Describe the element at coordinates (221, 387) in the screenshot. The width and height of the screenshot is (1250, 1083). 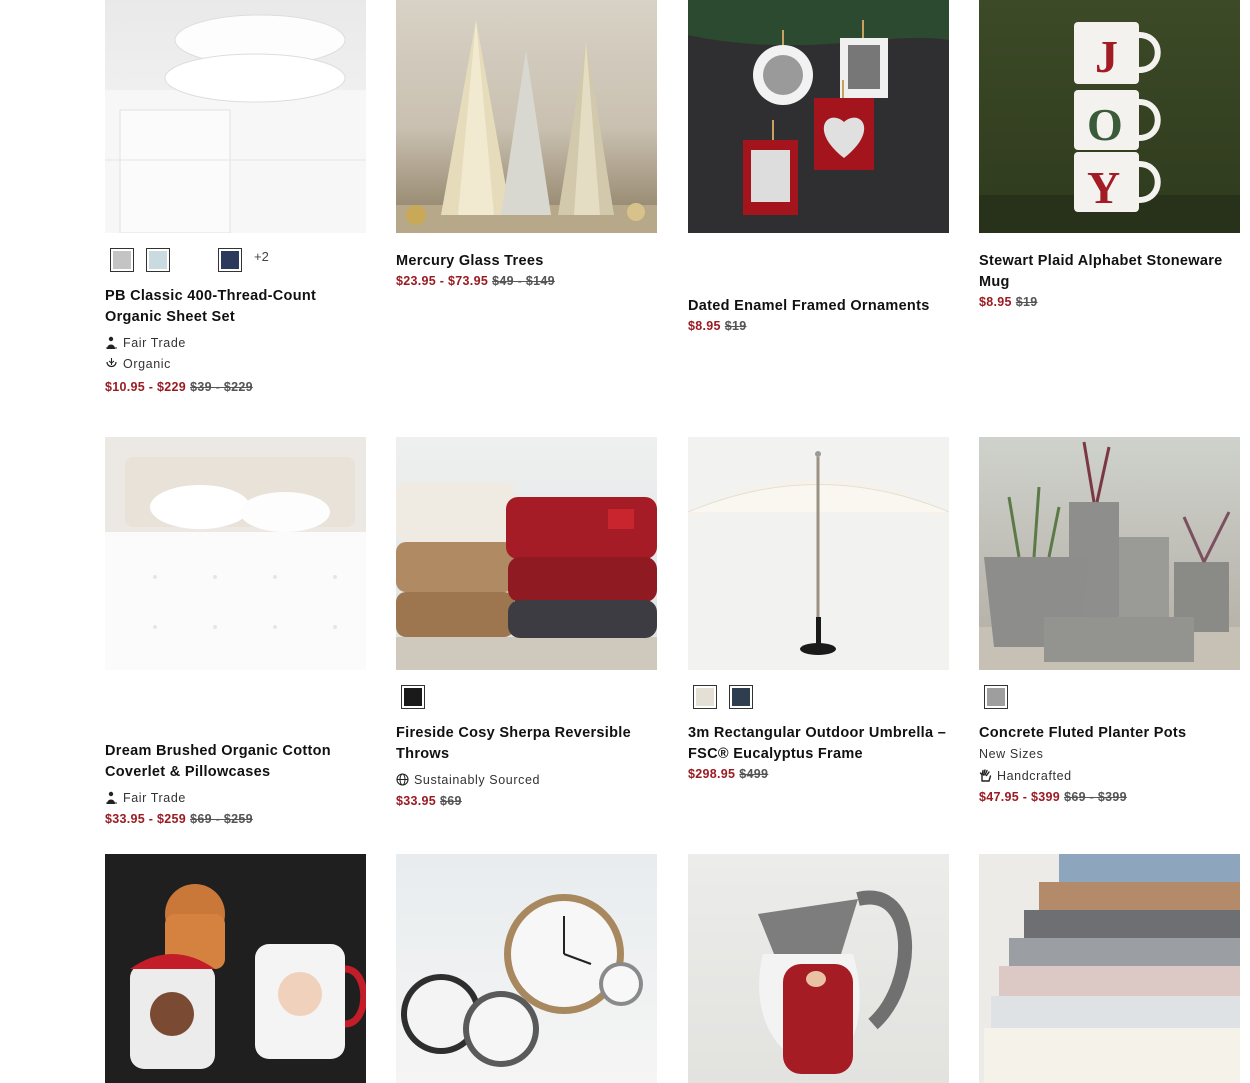
I see `original-price: $39 - $229` at that location.